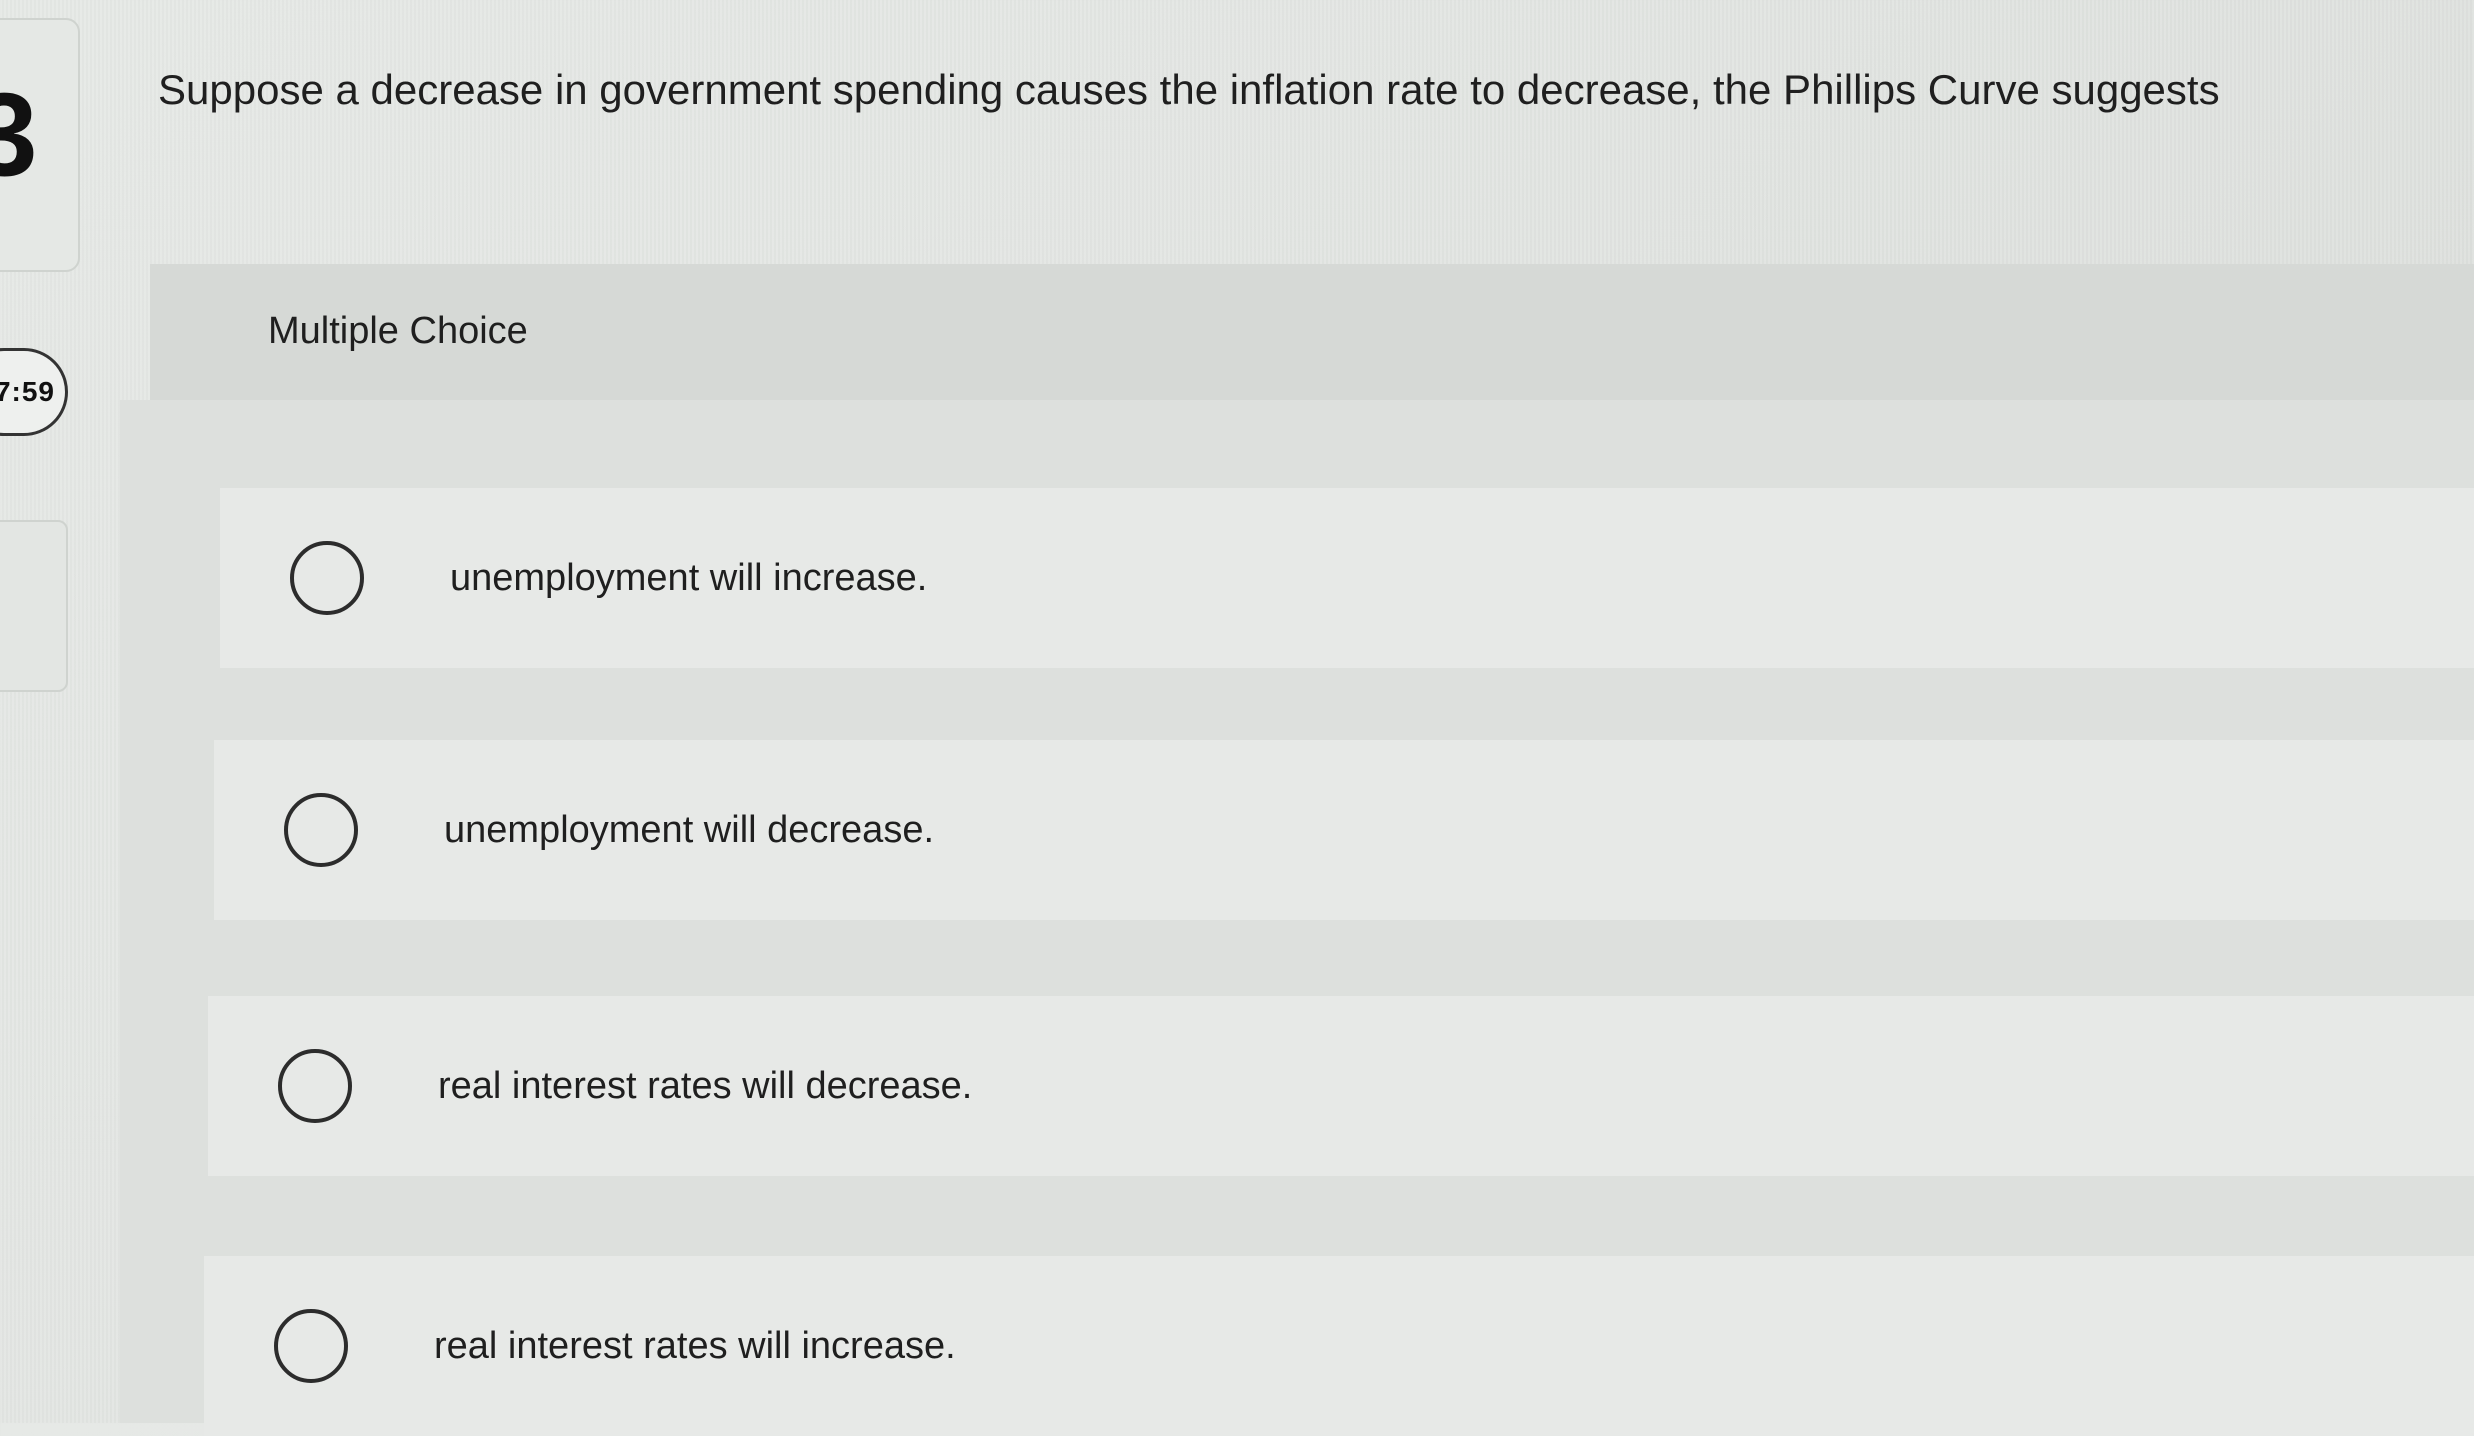  Describe the element at coordinates (705, 1085) in the screenshot. I see `answer-option-label: real interest rates will decrease.` at that location.